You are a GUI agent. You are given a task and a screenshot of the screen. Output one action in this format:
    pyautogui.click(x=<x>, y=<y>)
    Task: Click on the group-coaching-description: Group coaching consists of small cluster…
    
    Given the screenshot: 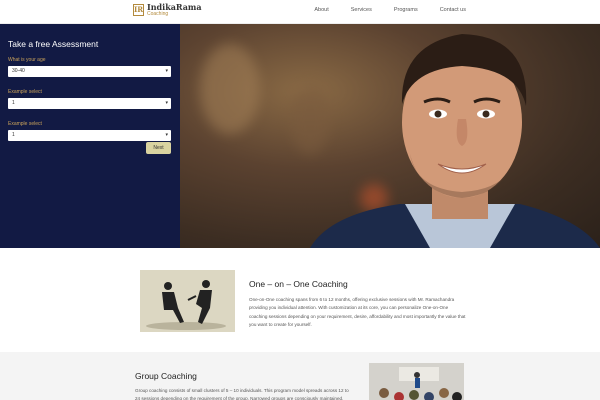 What is the action you would take?
    pyautogui.click(x=242, y=394)
    